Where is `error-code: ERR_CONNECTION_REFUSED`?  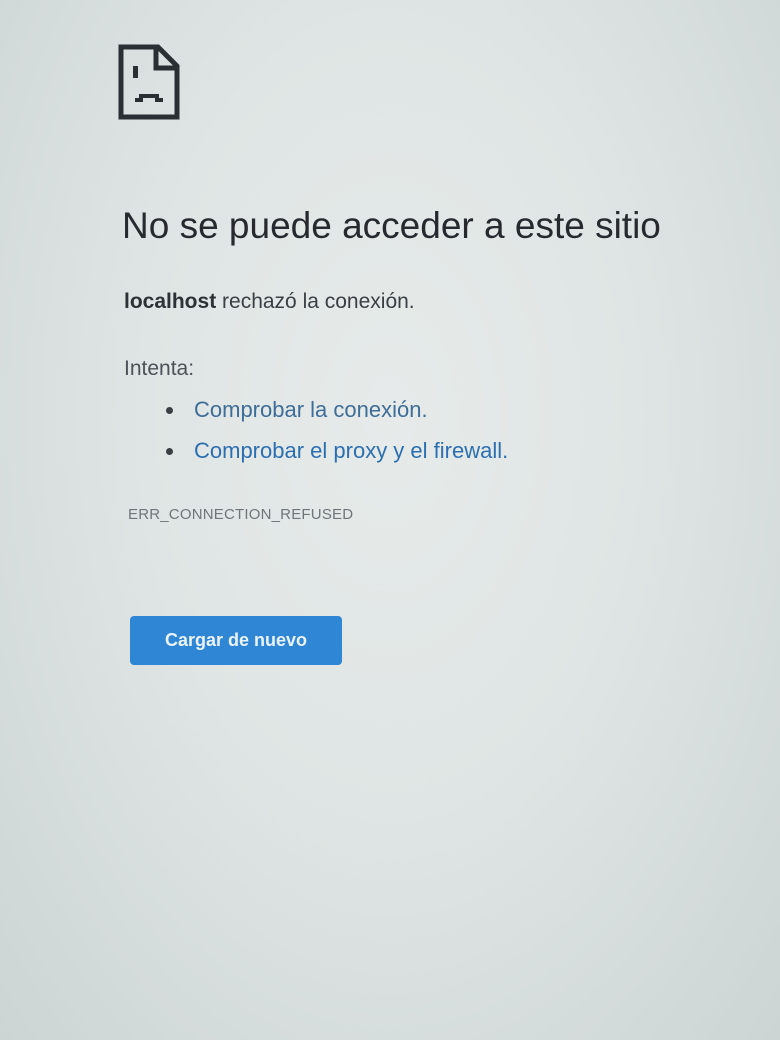
error-code: ERR_CONNECTION_REFUSED is located at coordinates (241, 514).